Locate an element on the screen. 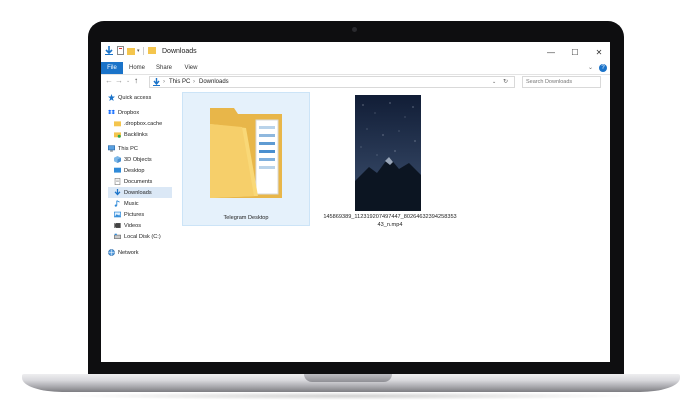  address-dropdown-icon: ⌄ is located at coordinates (494, 82).